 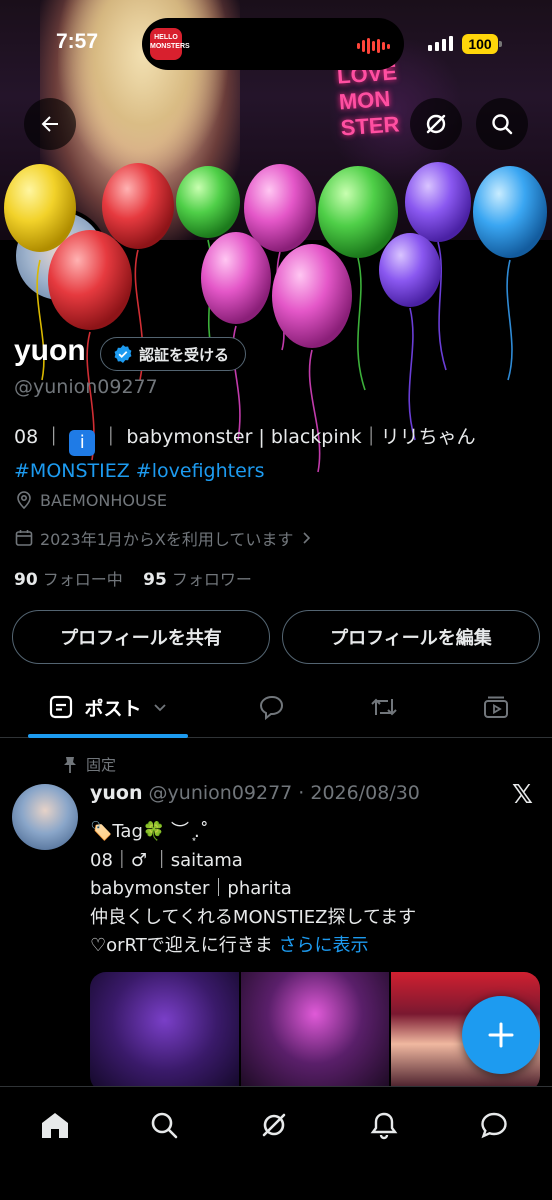 What do you see at coordinates (82, 579) in the screenshot?
I see `following-label: フォロー中` at bounding box center [82, 579].